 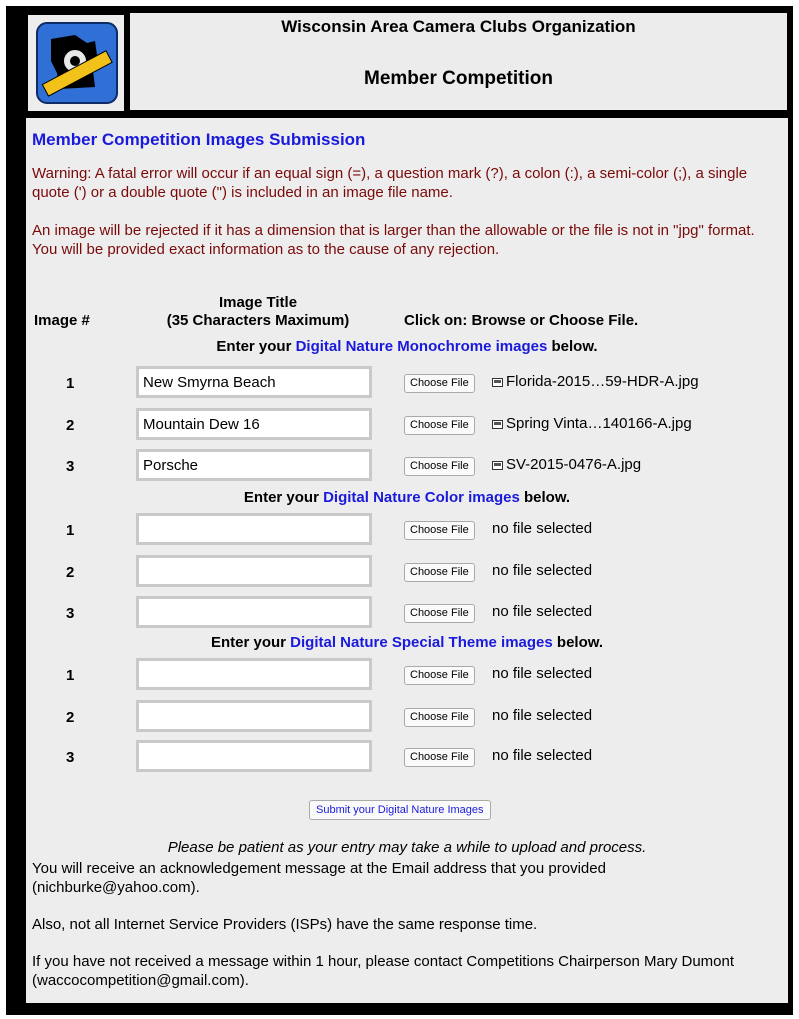 What do you see at coordinates (421, 497) in the screenshot?
I see `section-highlight: Digital Nature Color images` at bounding box center [421, 497].